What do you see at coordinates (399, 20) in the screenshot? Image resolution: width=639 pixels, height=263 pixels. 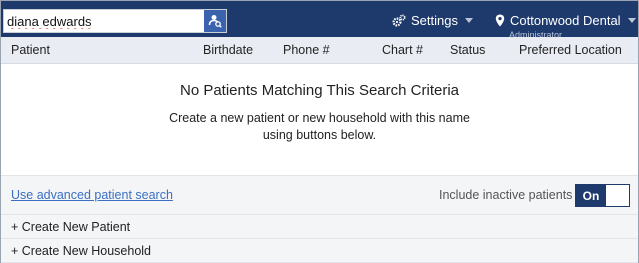 I see `gears-icon` at bounding box center [399, 20].